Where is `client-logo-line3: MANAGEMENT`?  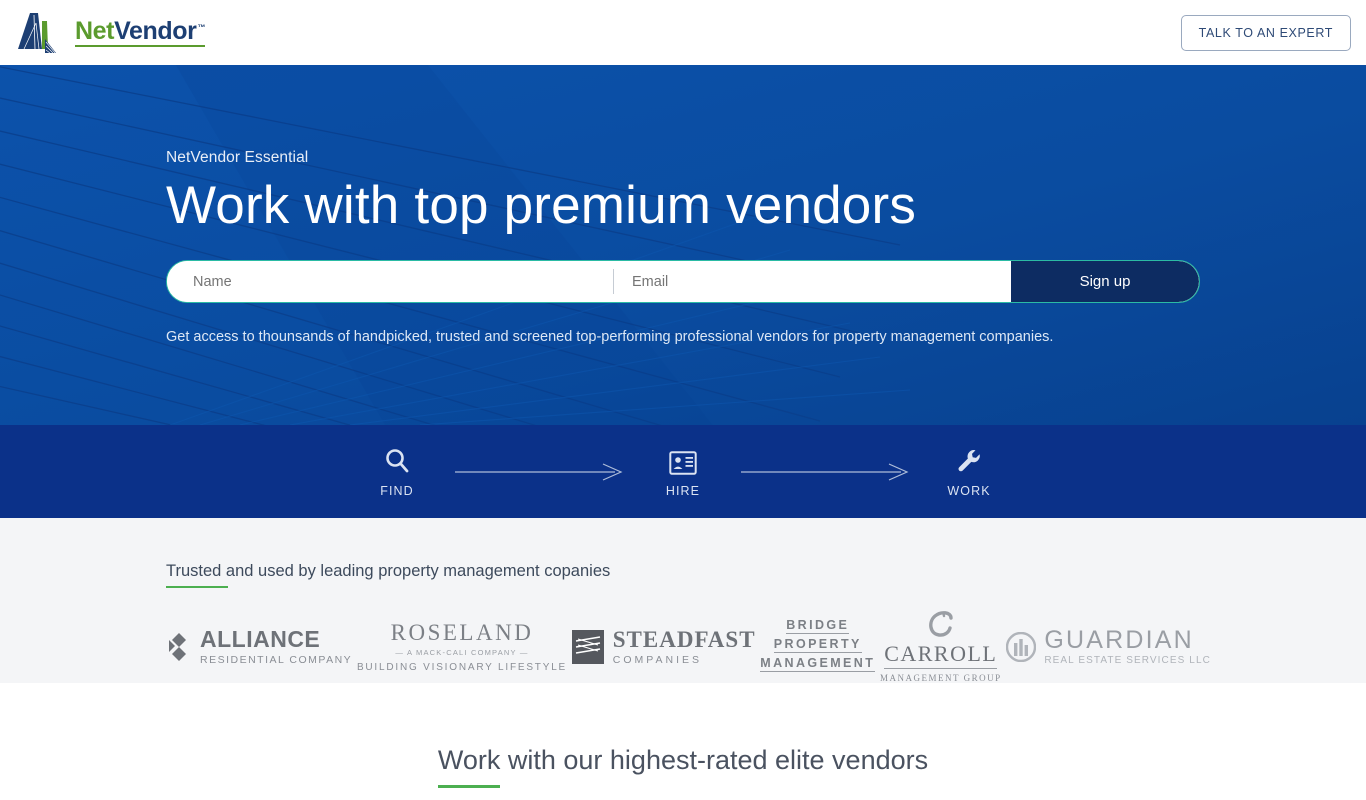 client-logo-line3: MANAGEMENT is located at coordinates (818, 664).